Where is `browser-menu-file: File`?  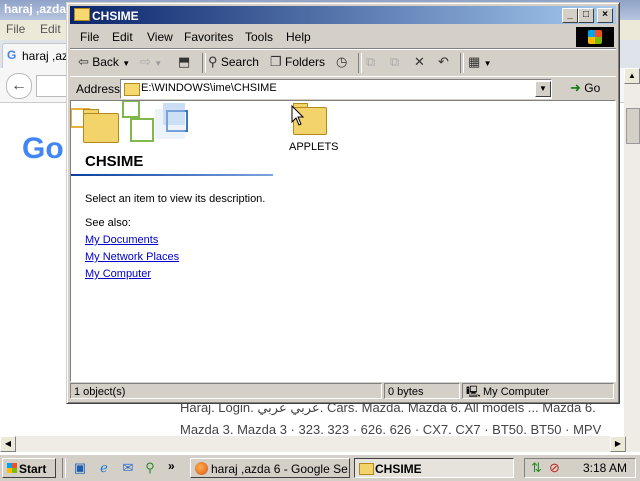 browser-menu-file: File is located at coordinates (15, 29).